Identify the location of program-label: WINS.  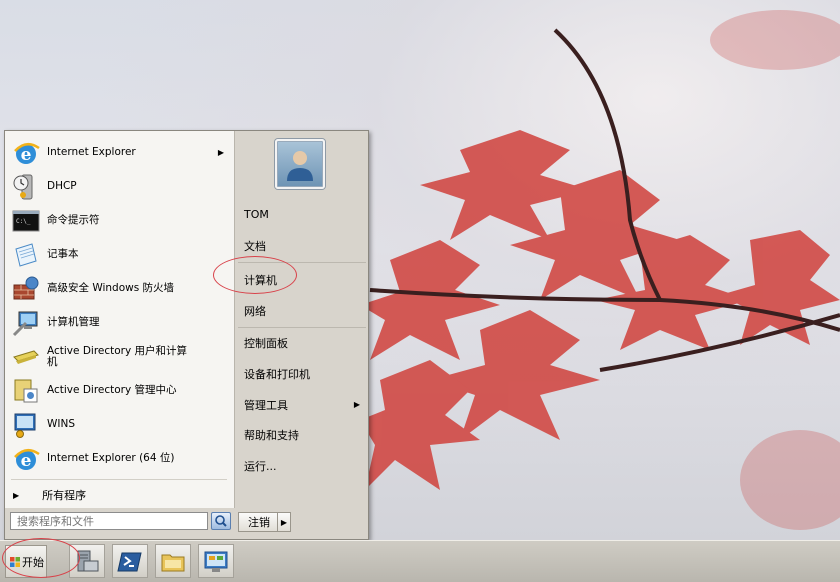
(61, 424).